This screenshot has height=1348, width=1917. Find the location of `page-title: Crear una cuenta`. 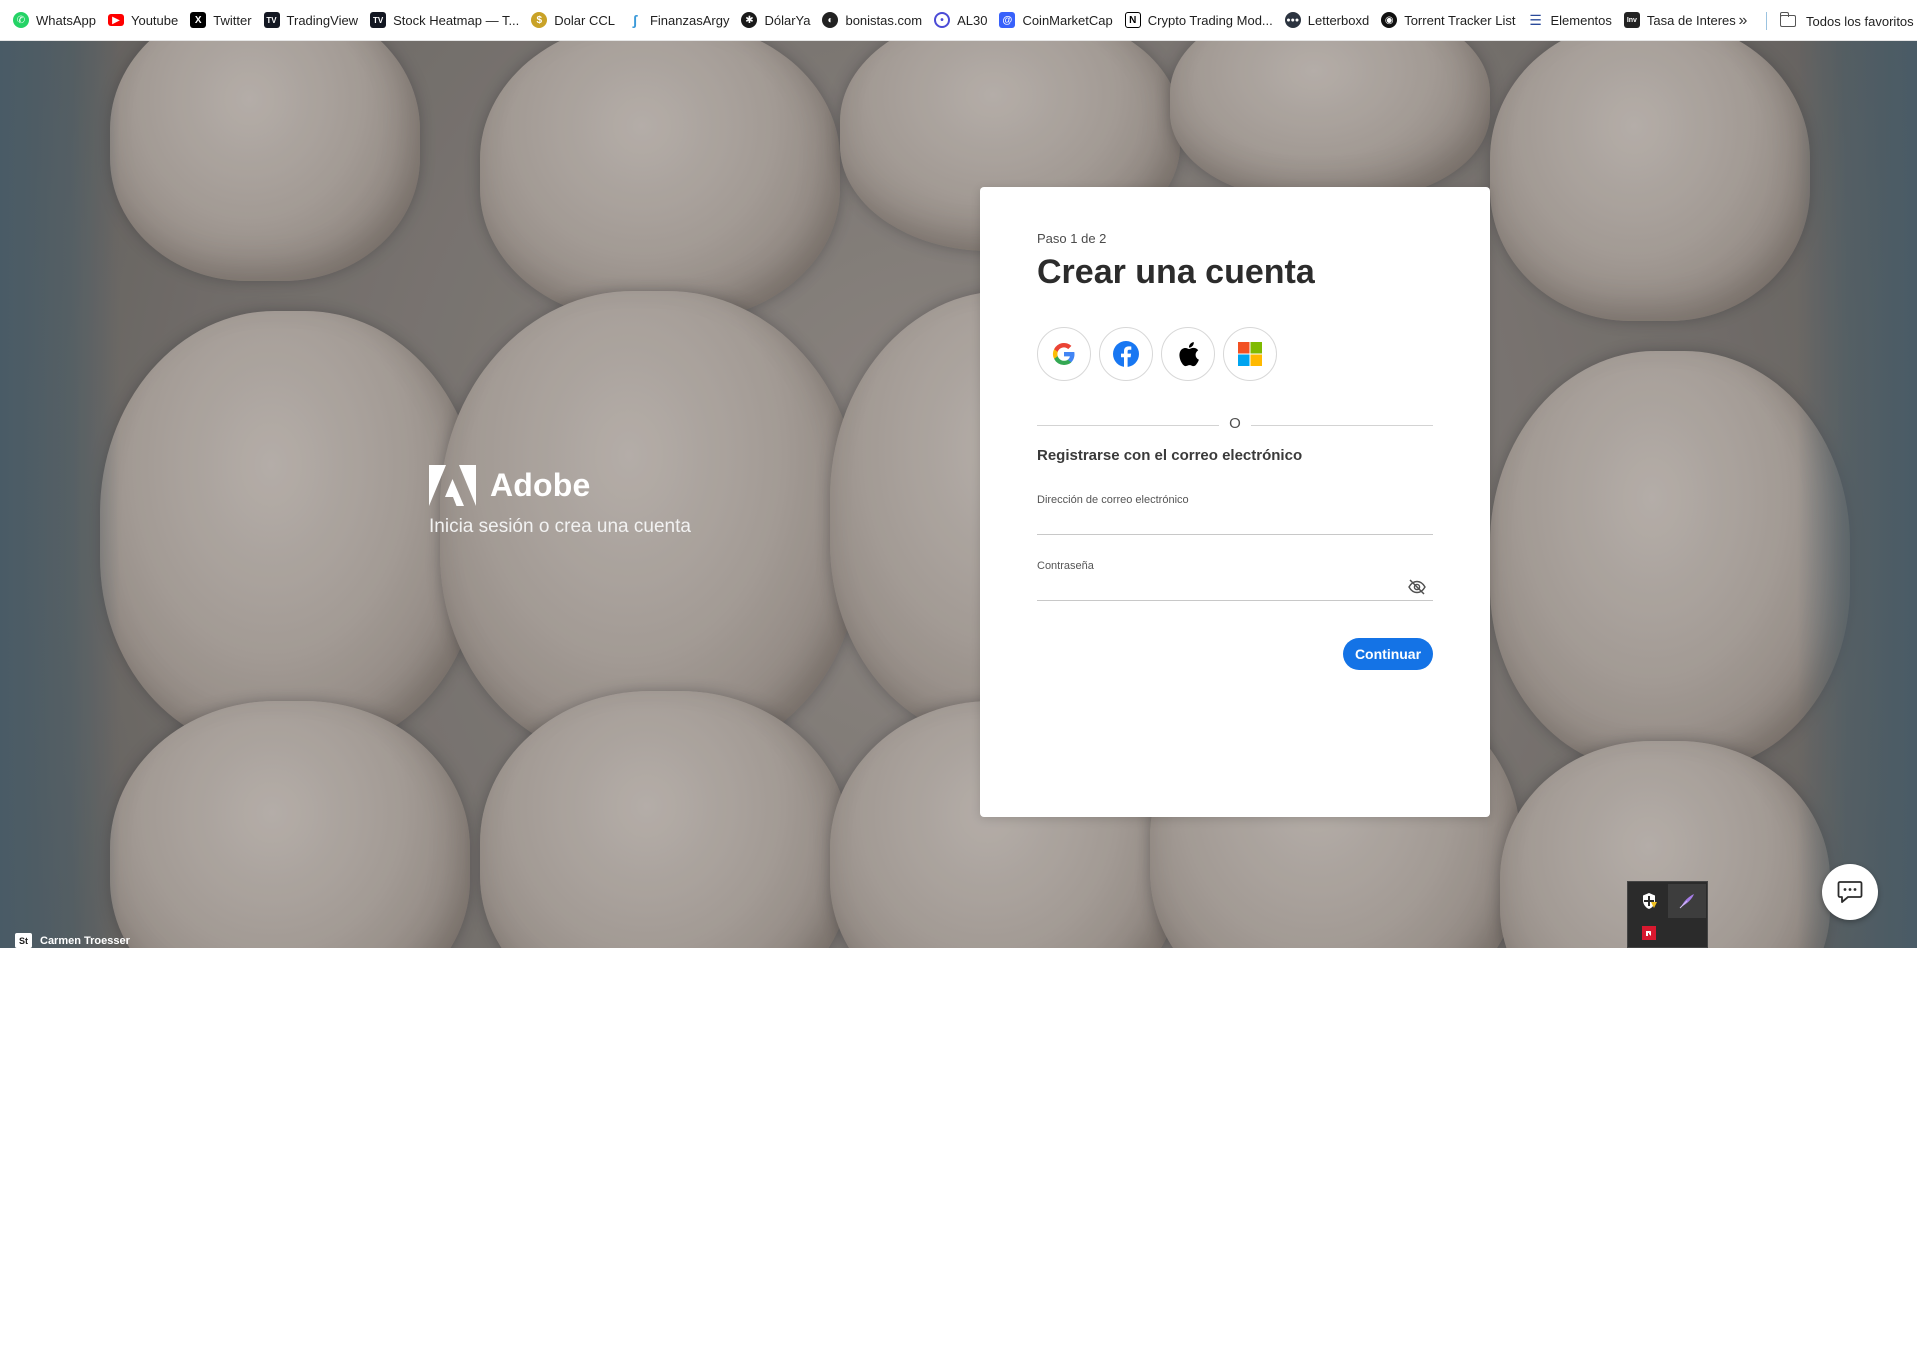

page-title: Crear una cuenta is located at coordinates (1176, 272).